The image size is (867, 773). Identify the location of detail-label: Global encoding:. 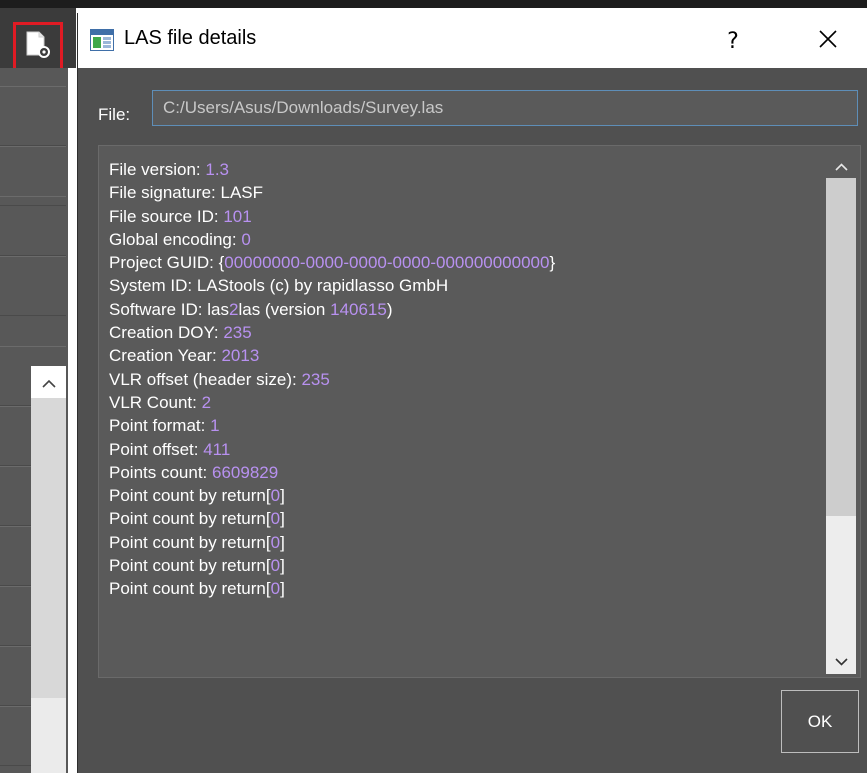
(175, 239).